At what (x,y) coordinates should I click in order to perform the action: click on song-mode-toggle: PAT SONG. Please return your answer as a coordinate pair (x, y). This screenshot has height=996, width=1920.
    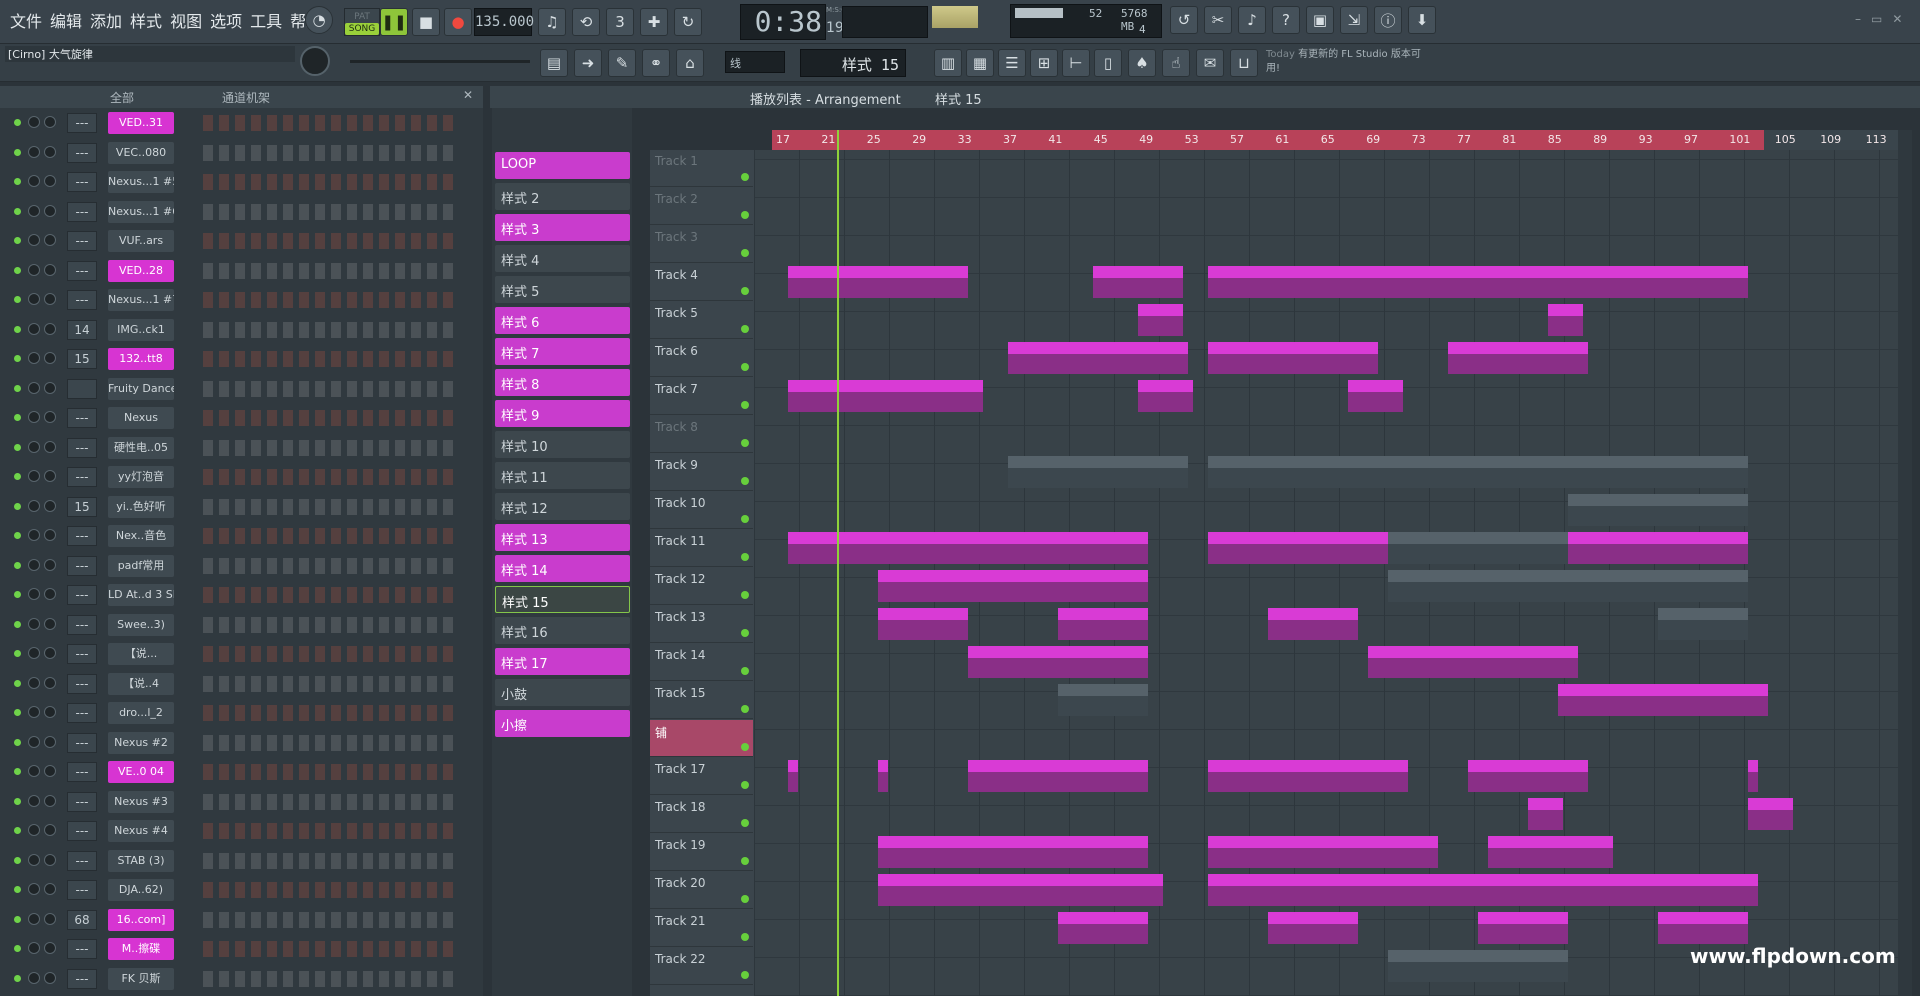
    Looking at the image, I should click on (362, 22).